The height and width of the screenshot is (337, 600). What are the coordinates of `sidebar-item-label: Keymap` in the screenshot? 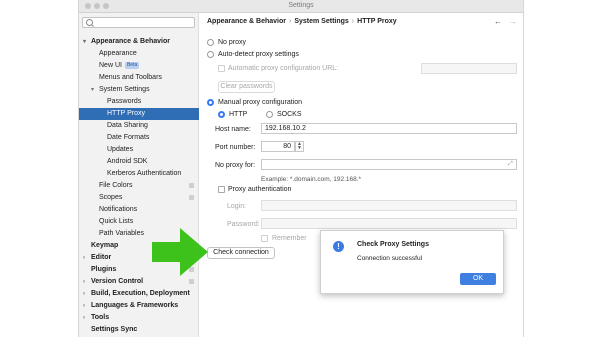 It's located at (105, 245).